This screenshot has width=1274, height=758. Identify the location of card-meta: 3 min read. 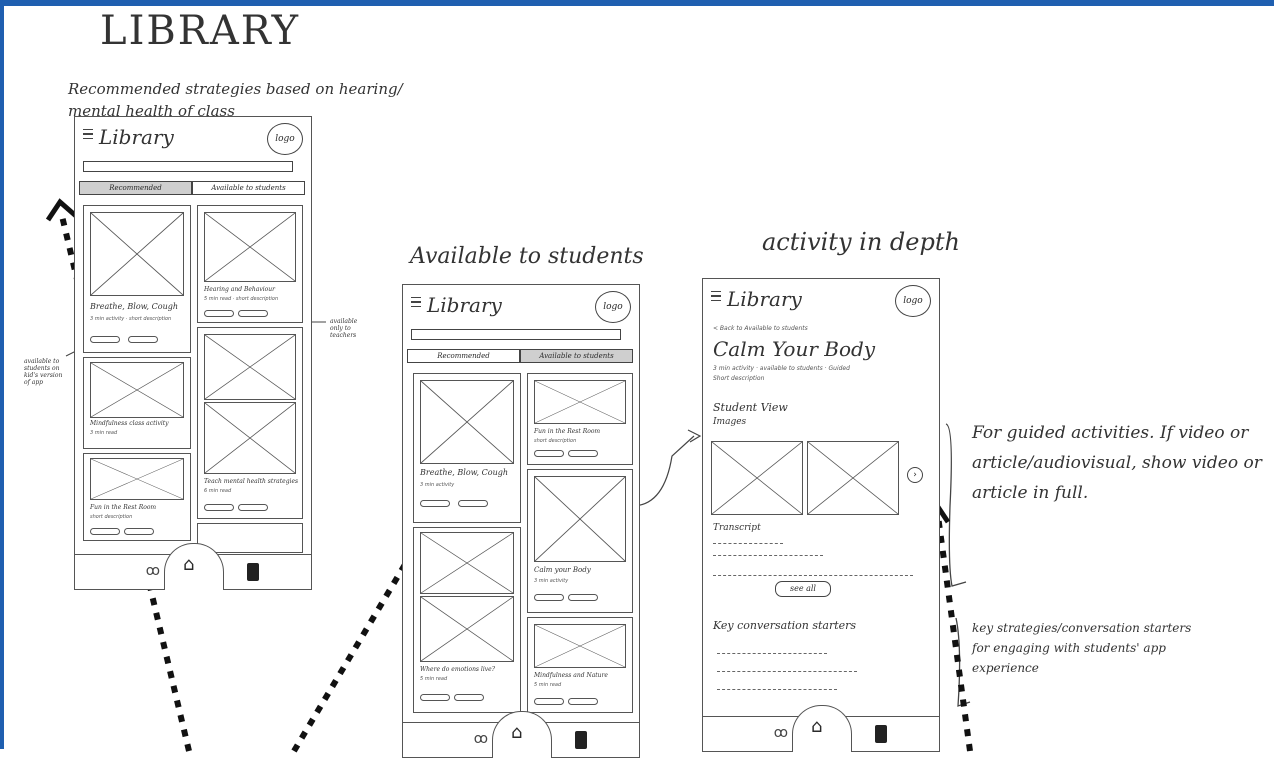
(104, 433).